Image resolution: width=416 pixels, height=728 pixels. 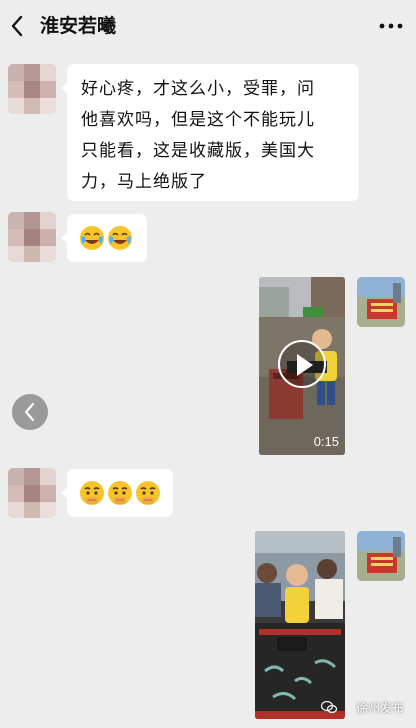 I want to click on chat-title: 淮安若曦, so click(x=78, y=26).